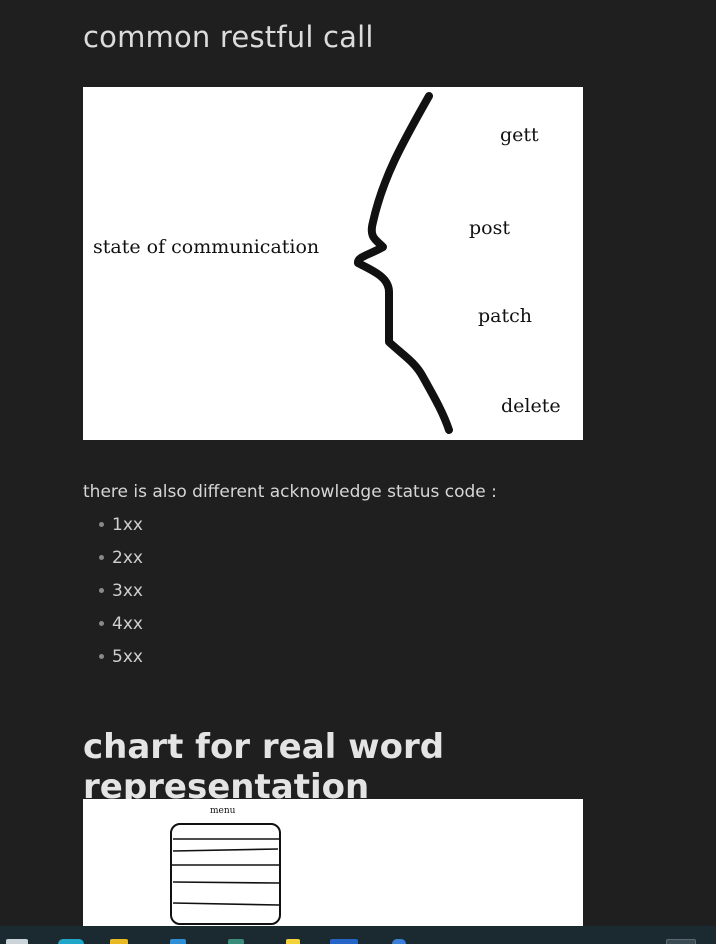 This screenshot has width=716, height=944. What do you see at coordinates (71, 941) in the screenshot?
I see `edge-icon` at bounding box center [71, 941].